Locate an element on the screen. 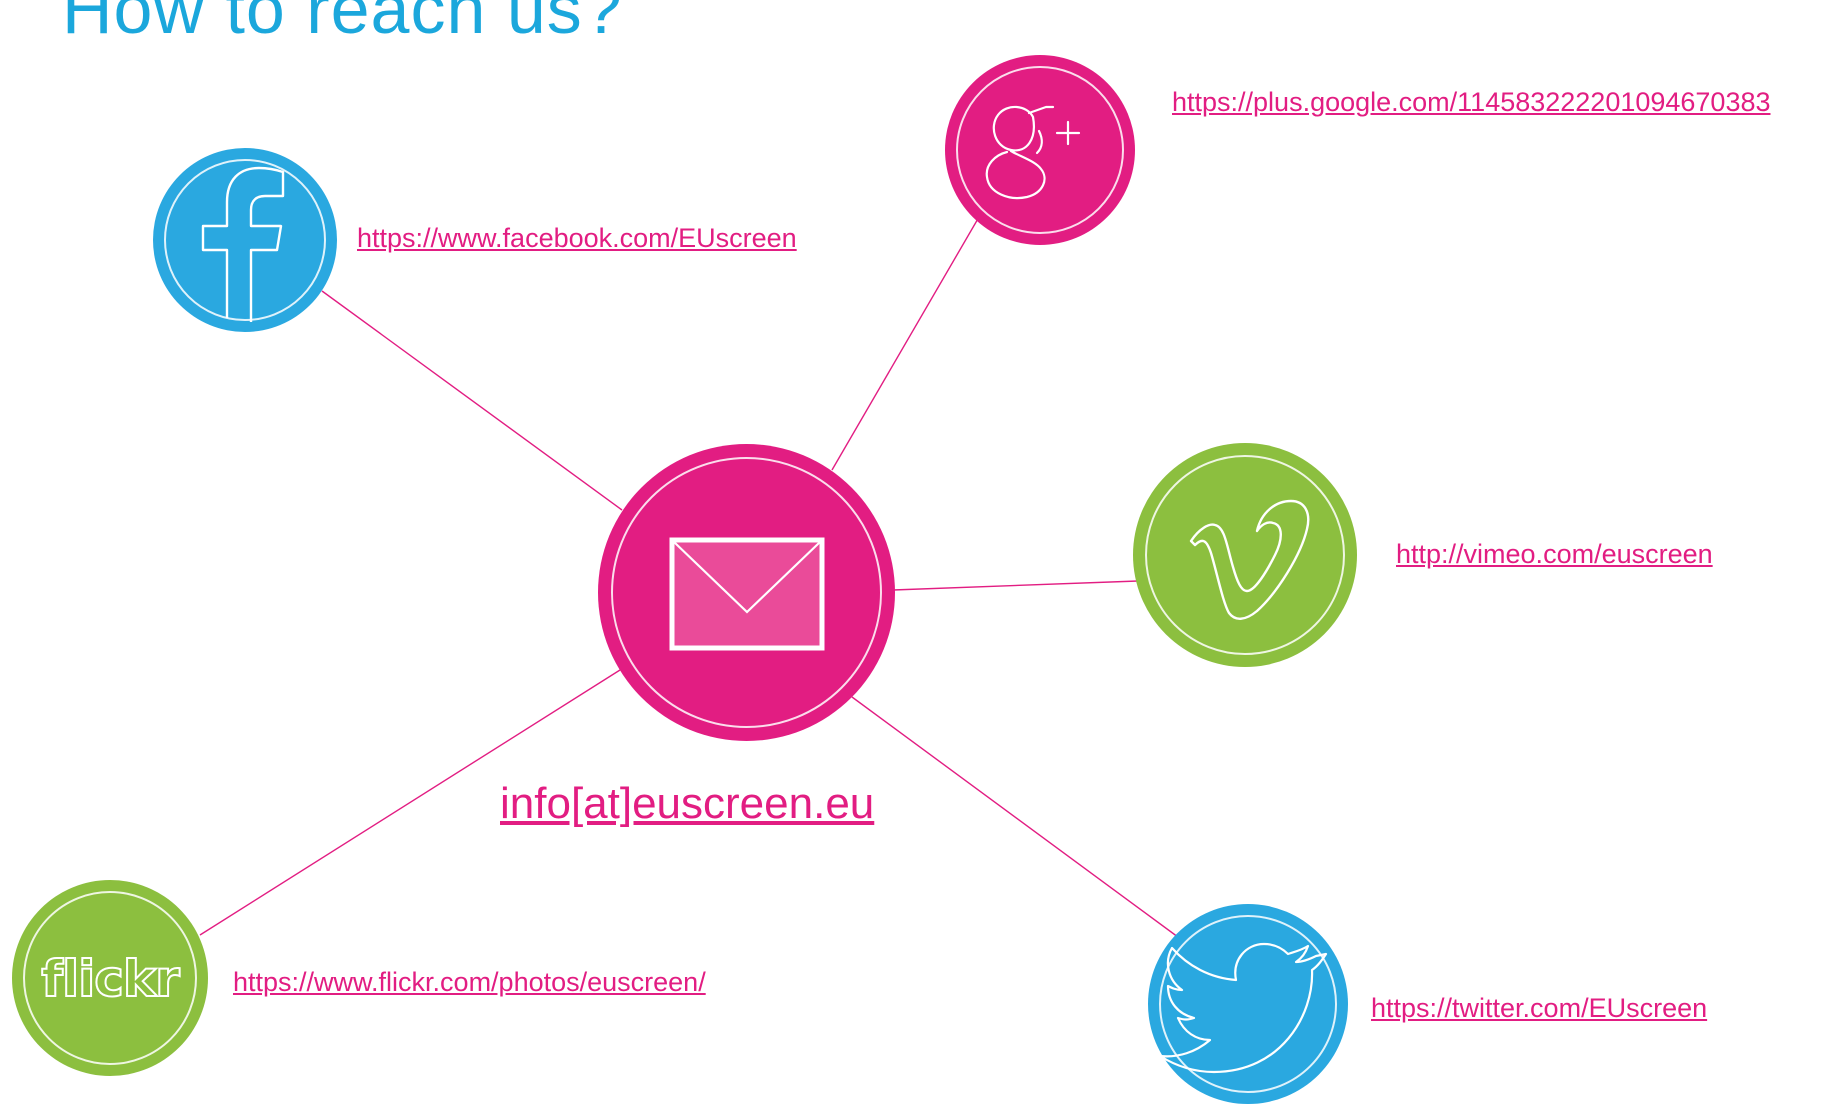 The width and height of the screenshot is (1843, 1104). google-plus-node is located at coordinates (1040, 150).